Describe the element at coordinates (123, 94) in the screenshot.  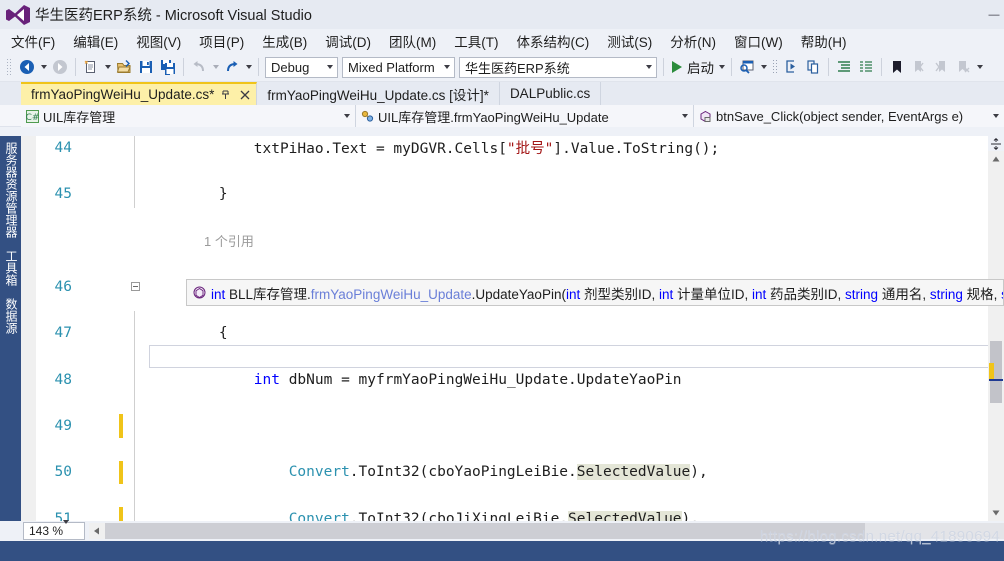
I see `tab-label: frmYaoPingWeiHu_Update.cs*` at that location.